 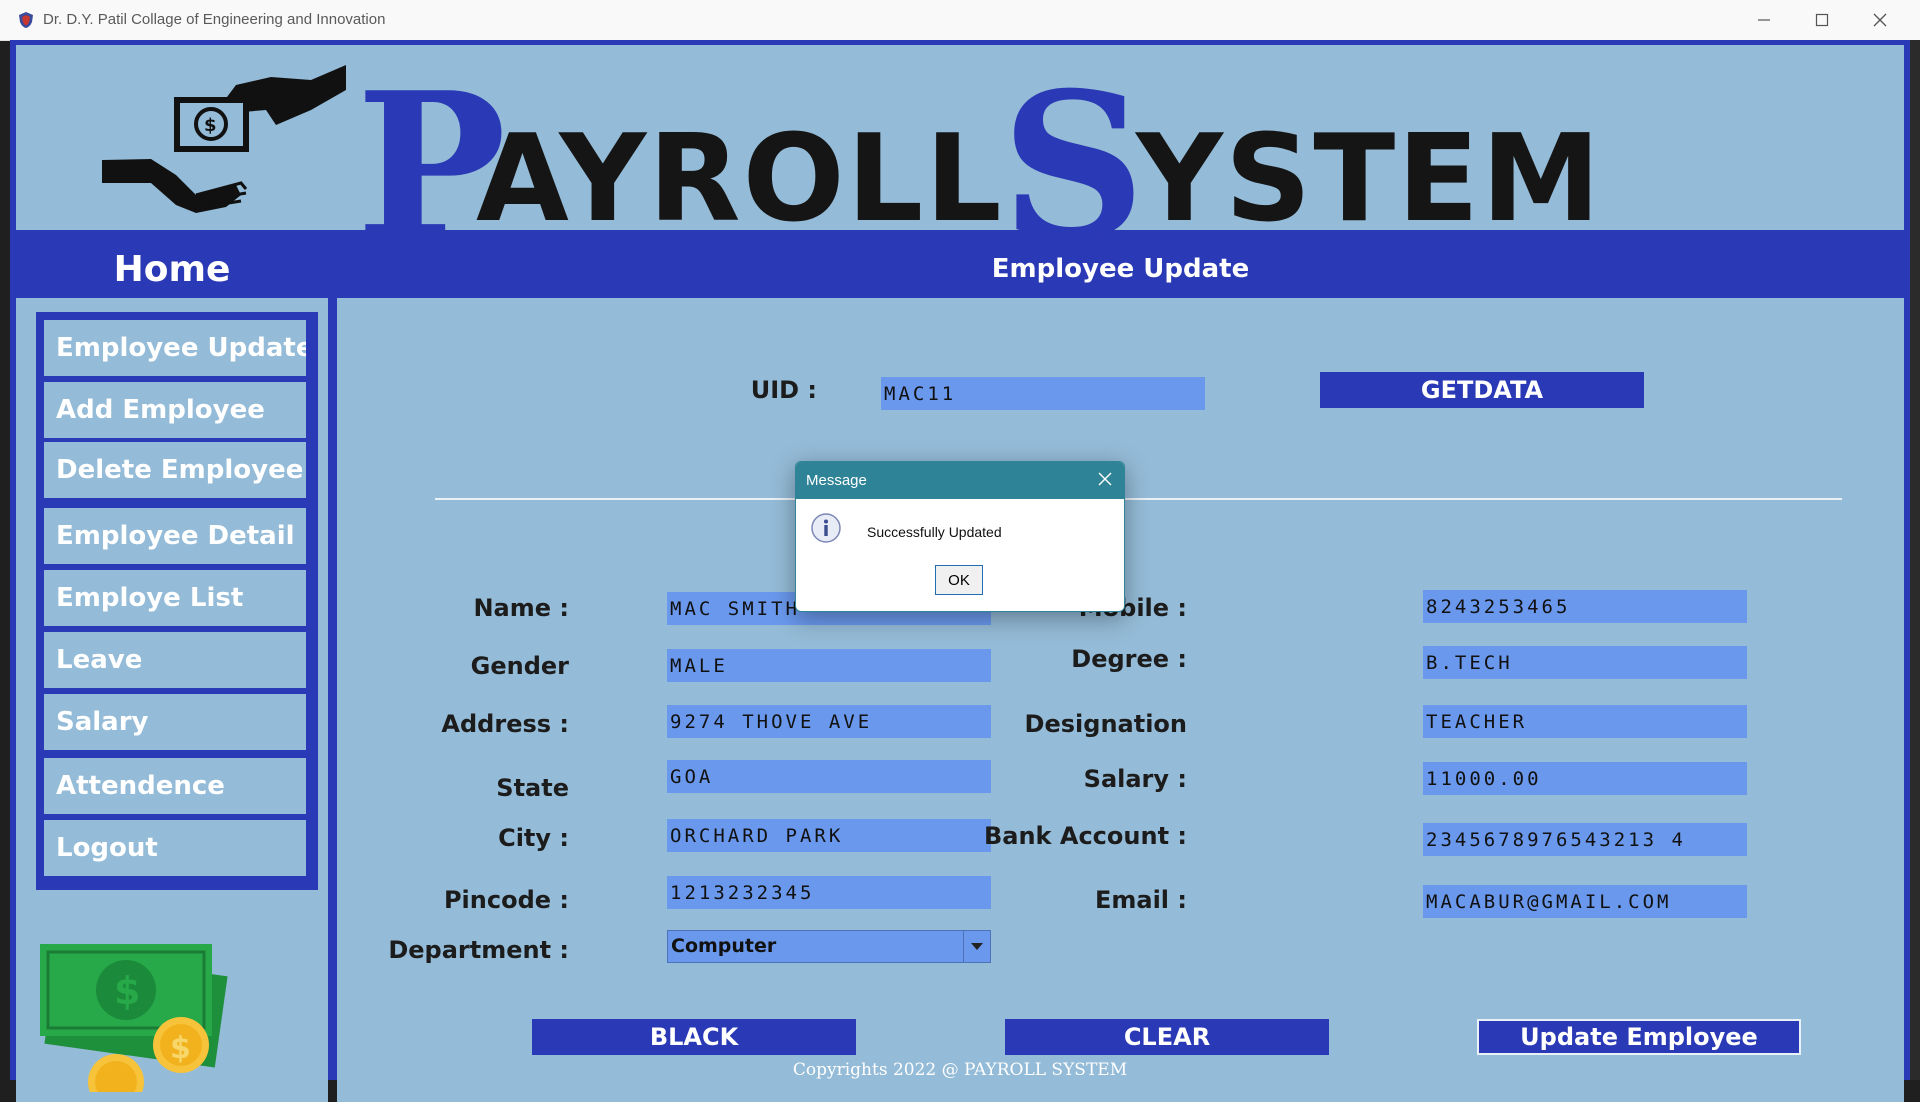 I want to click on sidebar-item-employe-list: Employe List, so click(x=175, y=598).